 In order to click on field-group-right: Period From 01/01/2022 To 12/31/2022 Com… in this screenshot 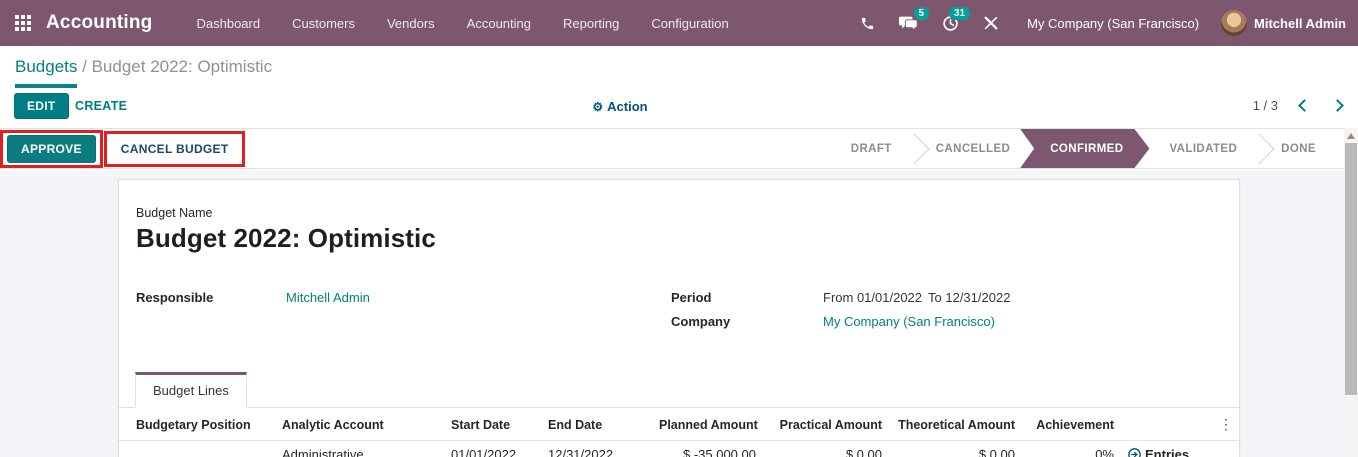, I will do `click(840, 314)`.